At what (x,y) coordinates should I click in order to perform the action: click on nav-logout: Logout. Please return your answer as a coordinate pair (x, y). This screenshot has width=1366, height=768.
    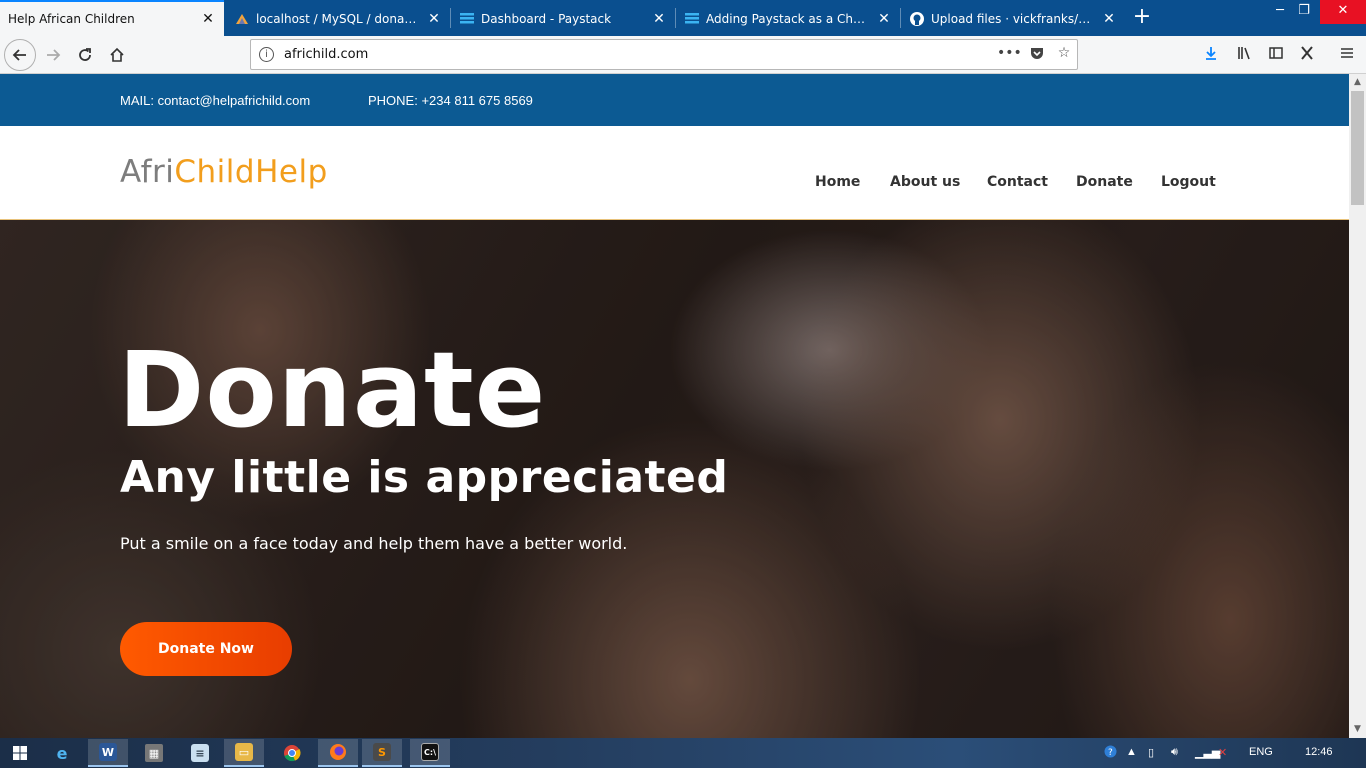
    Looking at the image, I should click on (1188, 182).